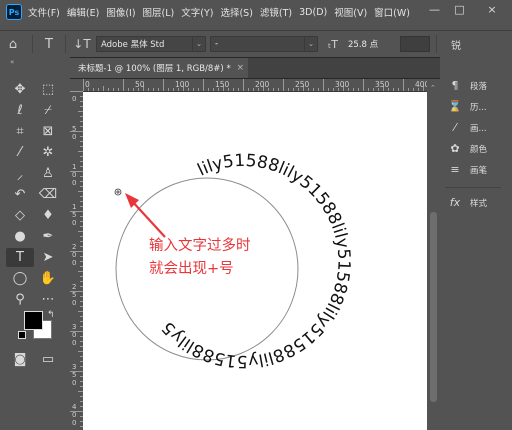  What do you see at coordinates (240, 68) in the screenshot?
I see `close-tab-icon: ×` at bounding box center [240, 68].